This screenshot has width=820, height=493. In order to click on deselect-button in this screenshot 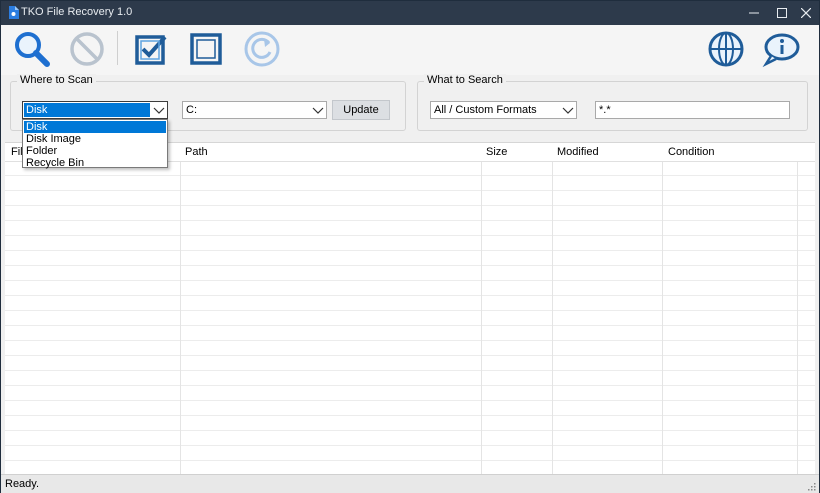, I will do `click(206, 49)`.